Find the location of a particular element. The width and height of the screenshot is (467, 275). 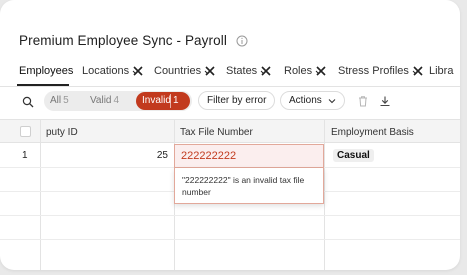

search-icon is located at coordinates (28, 102).